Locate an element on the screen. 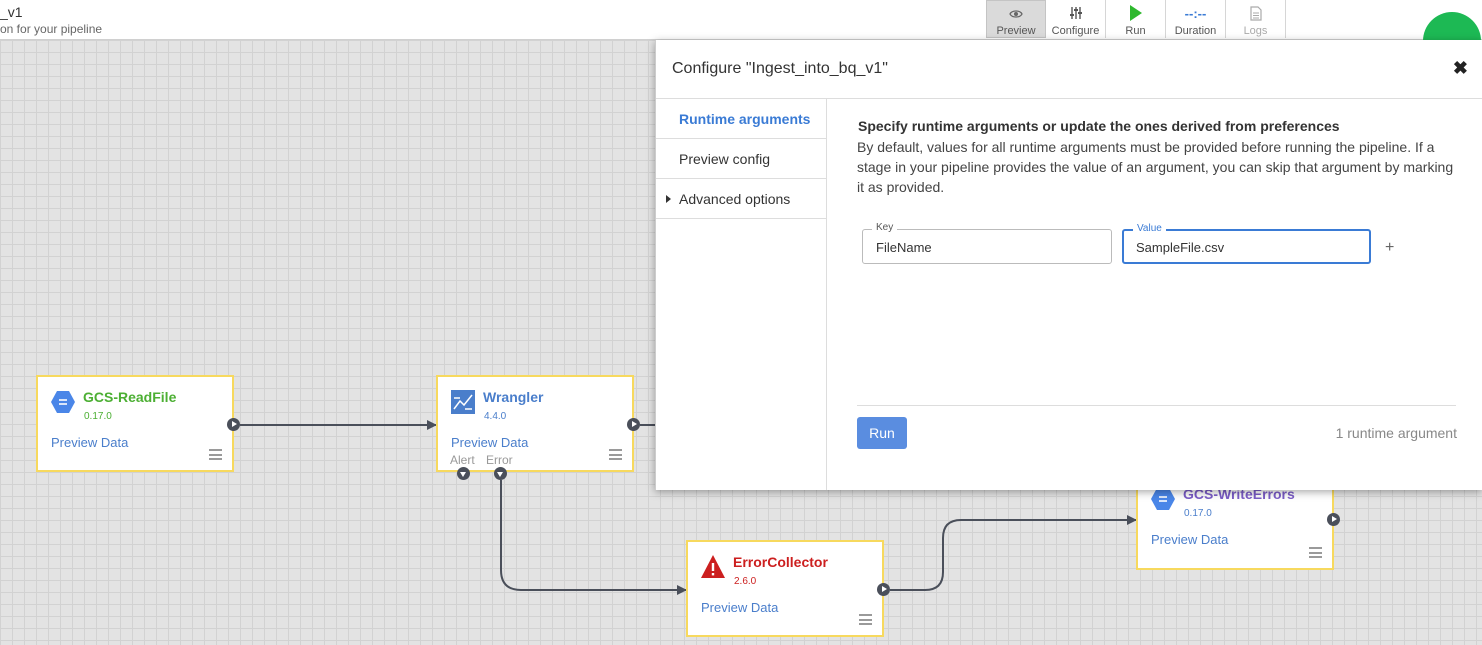 Image resolution: width=1482 pixels, height=645 pixels. tab-label: Preview config is located at coordinates (725, 159).